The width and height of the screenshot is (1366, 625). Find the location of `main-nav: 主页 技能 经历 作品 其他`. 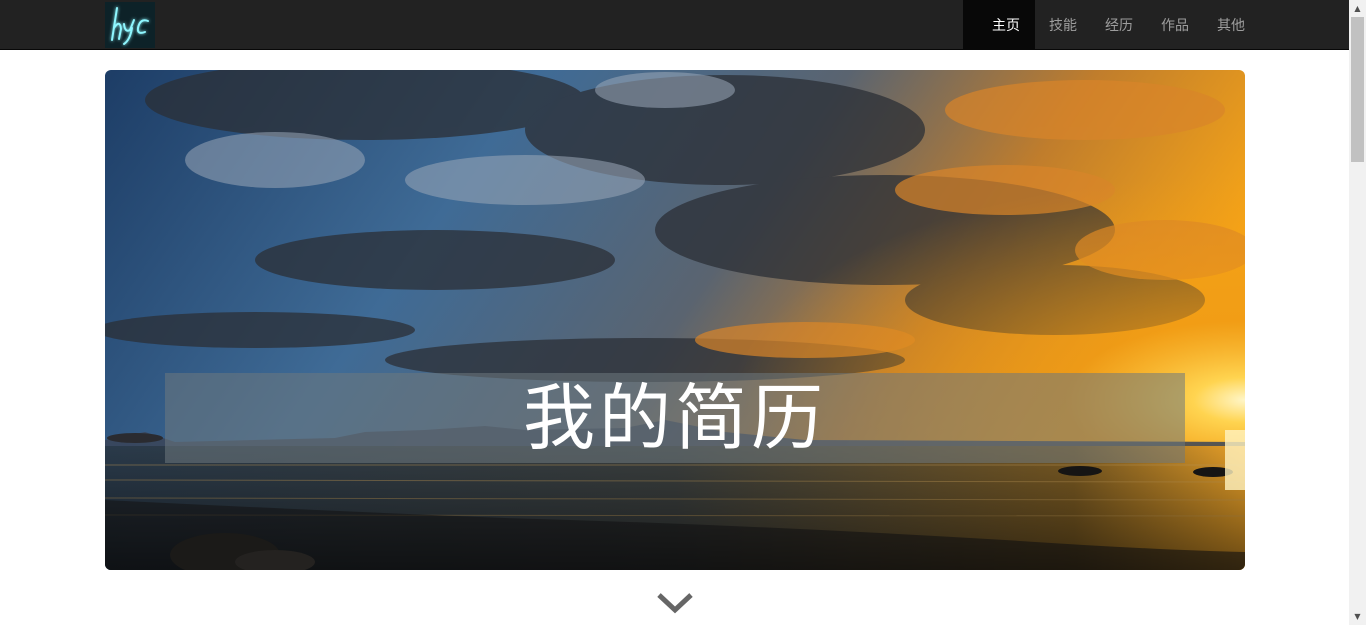

main-nav: 主页 技能 经历 作品 其他 is located at coordinates (1111, 25).